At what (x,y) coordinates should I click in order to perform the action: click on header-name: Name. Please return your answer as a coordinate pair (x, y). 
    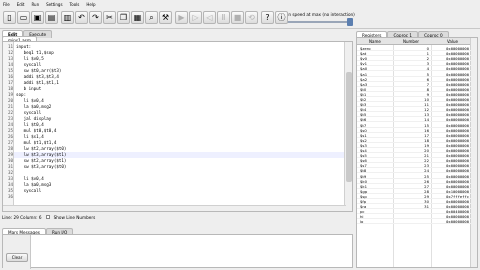
    Looking at the image, I should click on (375, 41).